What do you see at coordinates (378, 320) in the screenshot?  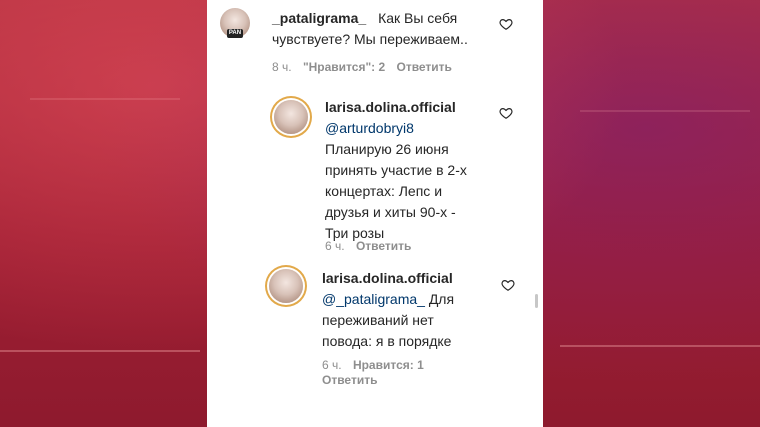 I see `comment-body-line: переживаний нет` at bounding box center [378, 320].